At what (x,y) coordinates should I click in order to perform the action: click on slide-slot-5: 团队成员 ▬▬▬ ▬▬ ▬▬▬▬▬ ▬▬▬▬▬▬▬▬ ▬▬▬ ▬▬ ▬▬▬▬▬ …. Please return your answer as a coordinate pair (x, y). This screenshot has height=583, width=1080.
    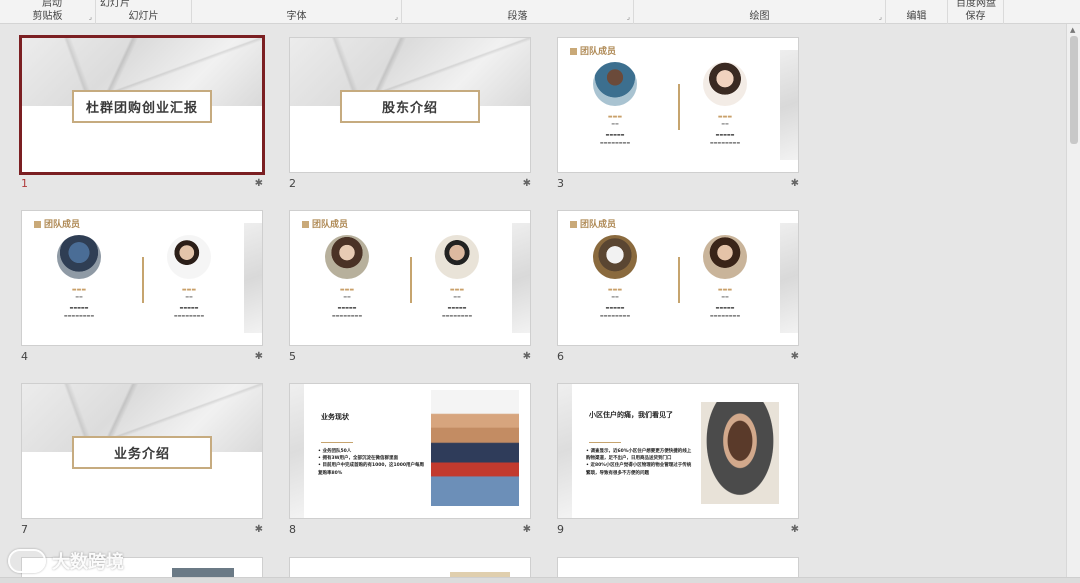
    Looking at the image, I should click on (410, 286).